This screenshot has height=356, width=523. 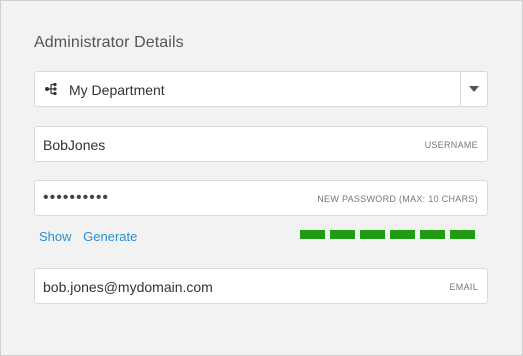 I want to click on password-field: •••••••••• NEW PASSWORD (MAX: 10 CHARS), so click(x=261, y=198).